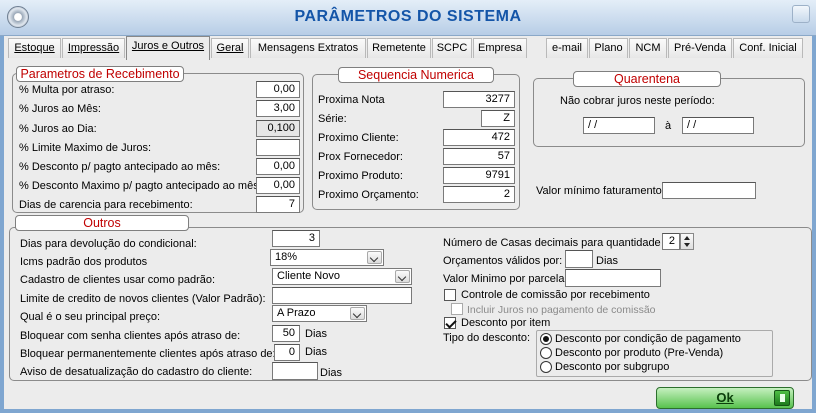 This screenshot has width=816, height=413. What do you see at coordinates (498, 118) in the screenshot?
I see `serie-field: Z` at bounding box center [498, 118].